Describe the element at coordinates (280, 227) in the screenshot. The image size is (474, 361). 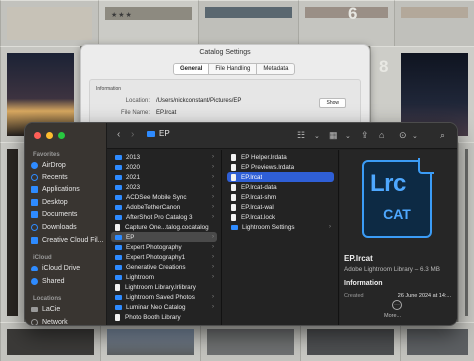
I see `list-item: Lightroom Settings ›` at that location.